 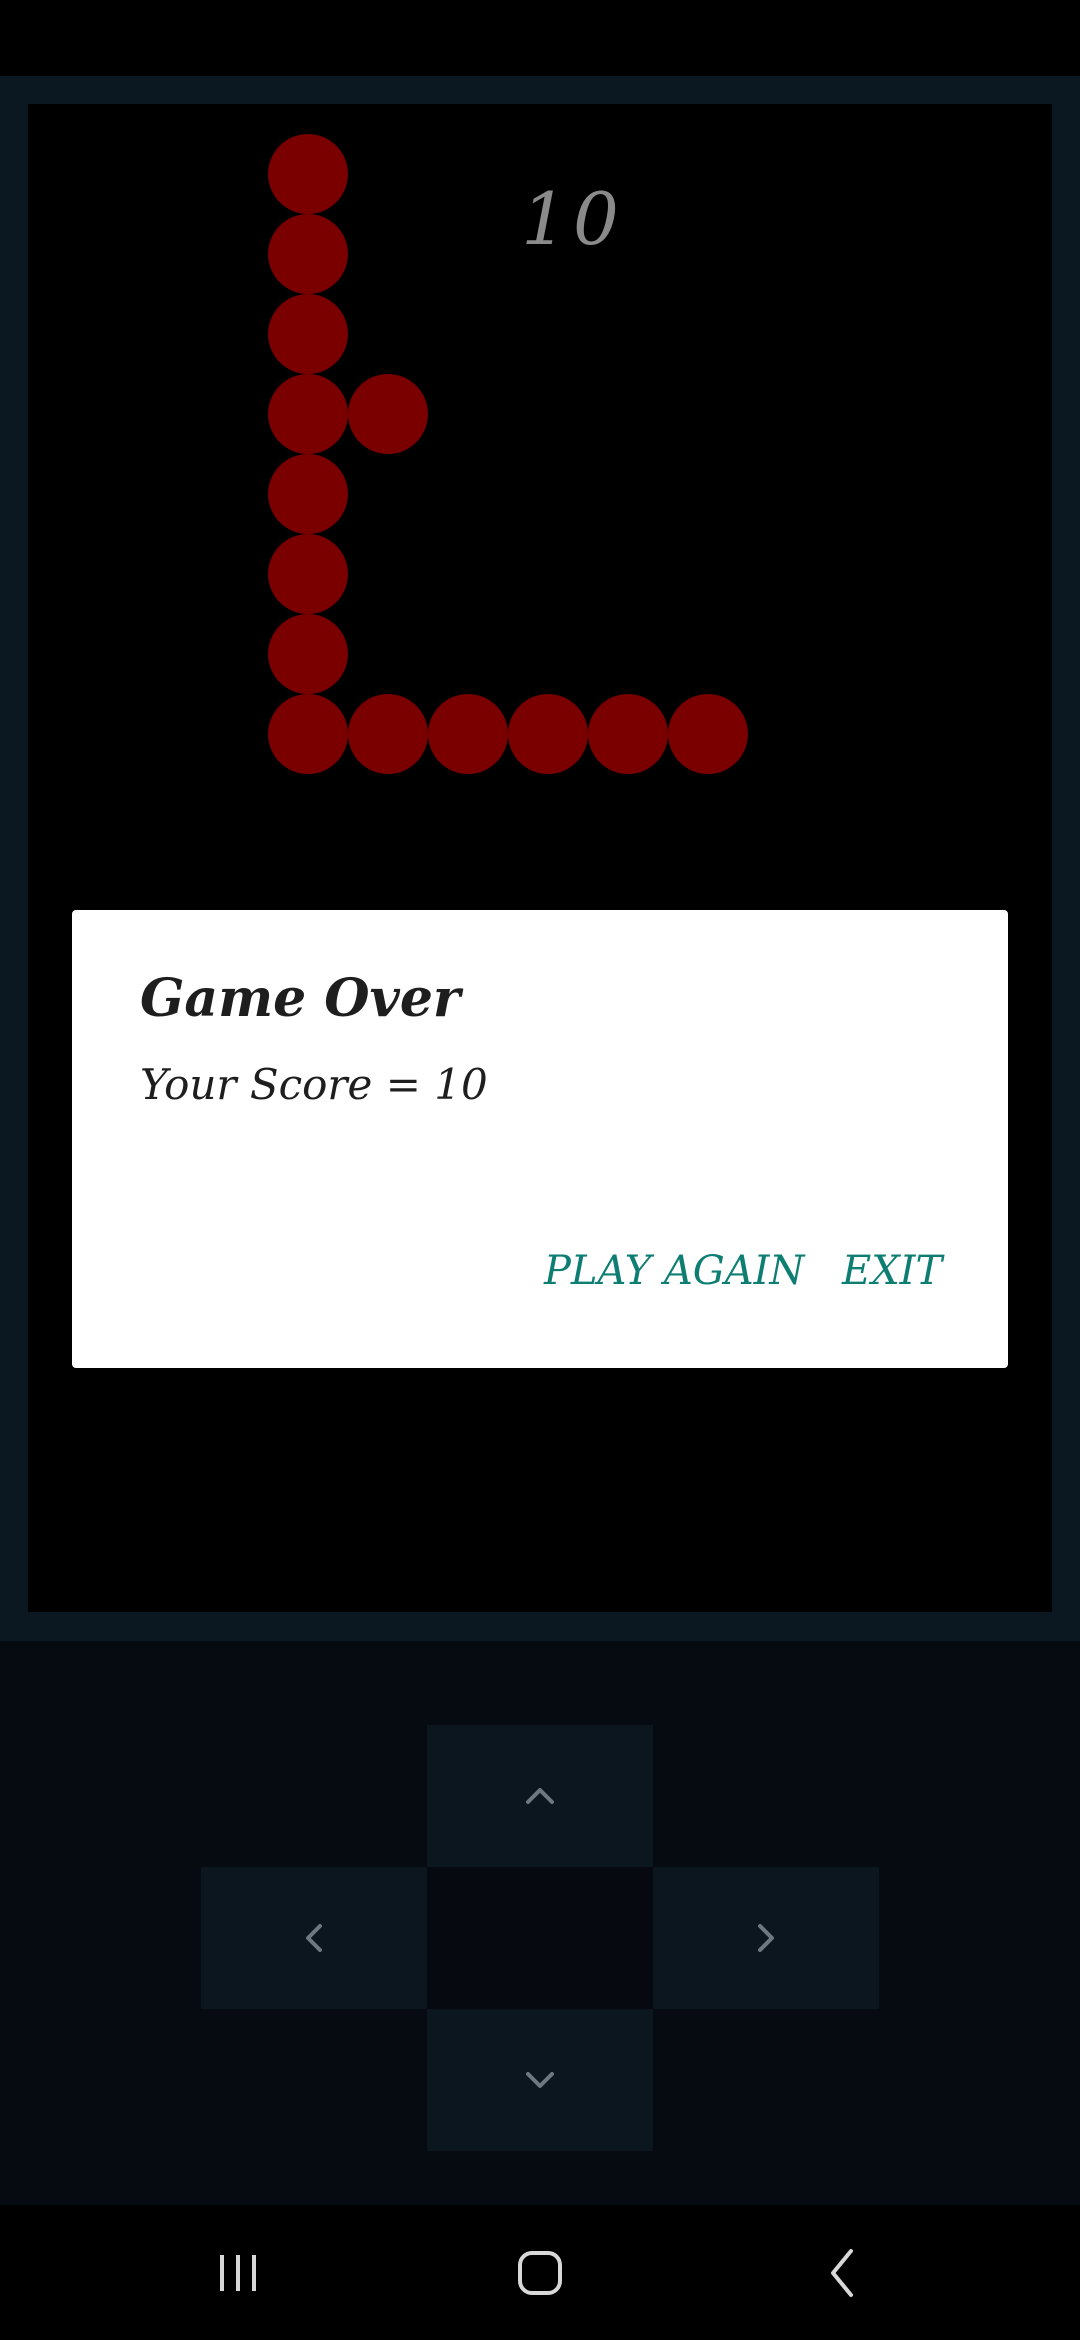 I want to click on navigation-bar, so click(x=540, y=2272).